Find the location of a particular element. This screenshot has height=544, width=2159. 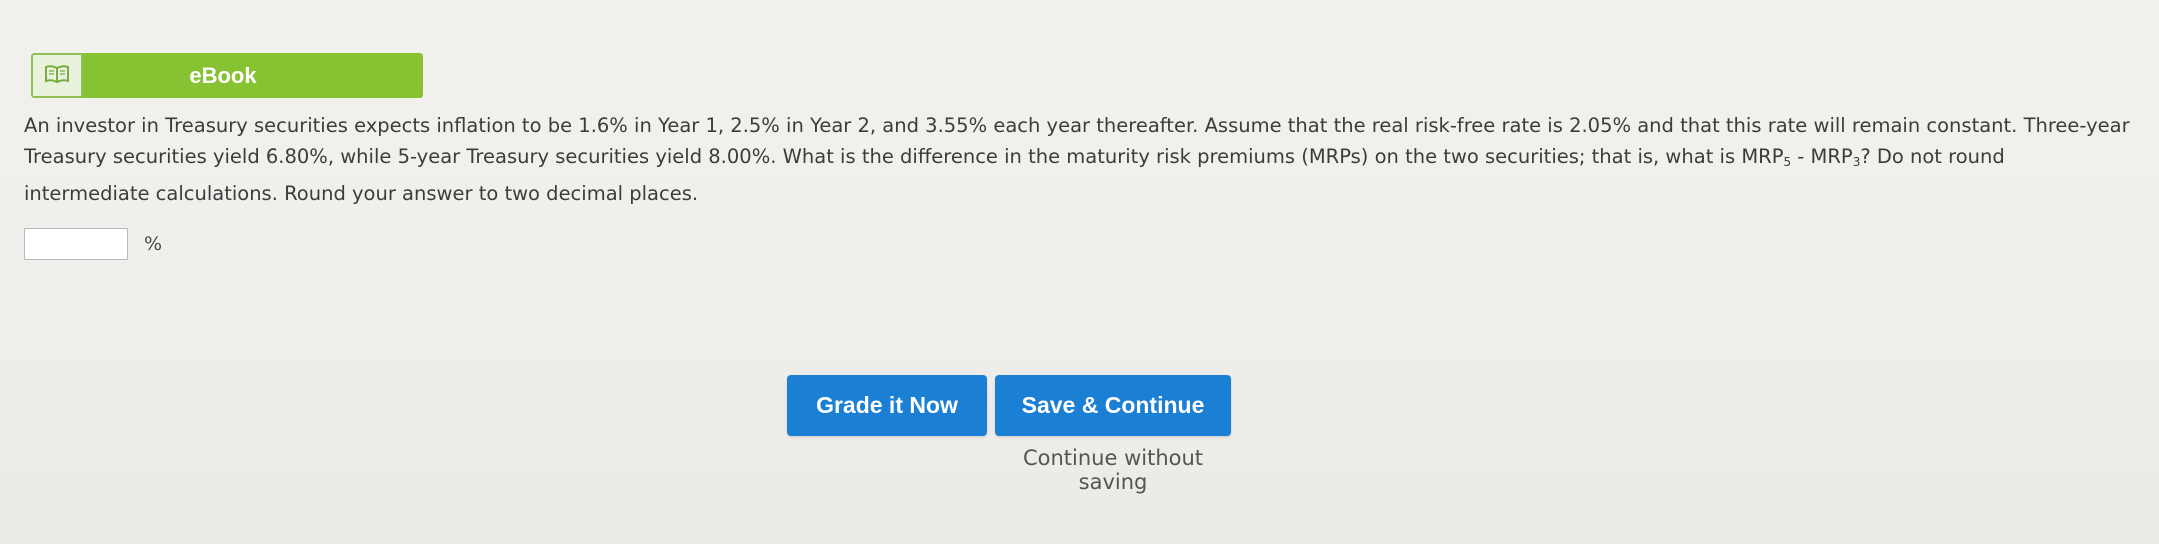

mrp5-base: MRP is located at coordinates (1762, 156).